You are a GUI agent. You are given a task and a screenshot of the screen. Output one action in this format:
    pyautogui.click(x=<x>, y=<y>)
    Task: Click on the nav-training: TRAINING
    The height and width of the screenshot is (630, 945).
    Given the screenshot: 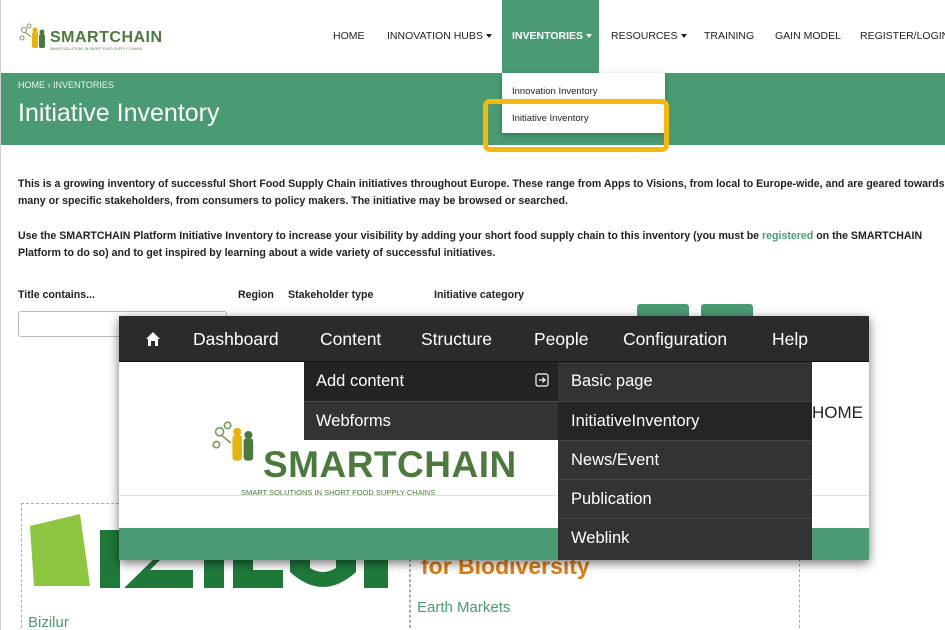 What is the action you would take?
    pyautogui.click(x=729, y=36)
    